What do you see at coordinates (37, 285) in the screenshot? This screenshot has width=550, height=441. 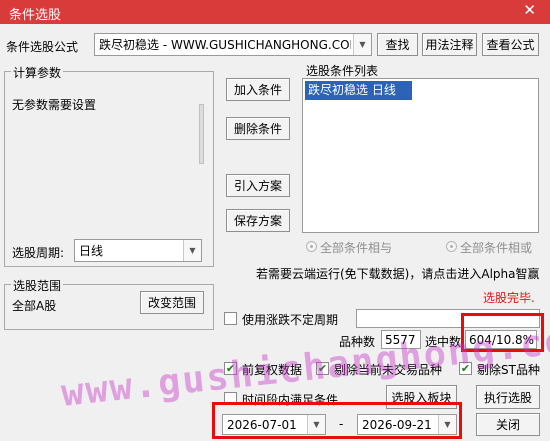 I see `range-group-title: 选股范围` at bounding box center [37, 285].